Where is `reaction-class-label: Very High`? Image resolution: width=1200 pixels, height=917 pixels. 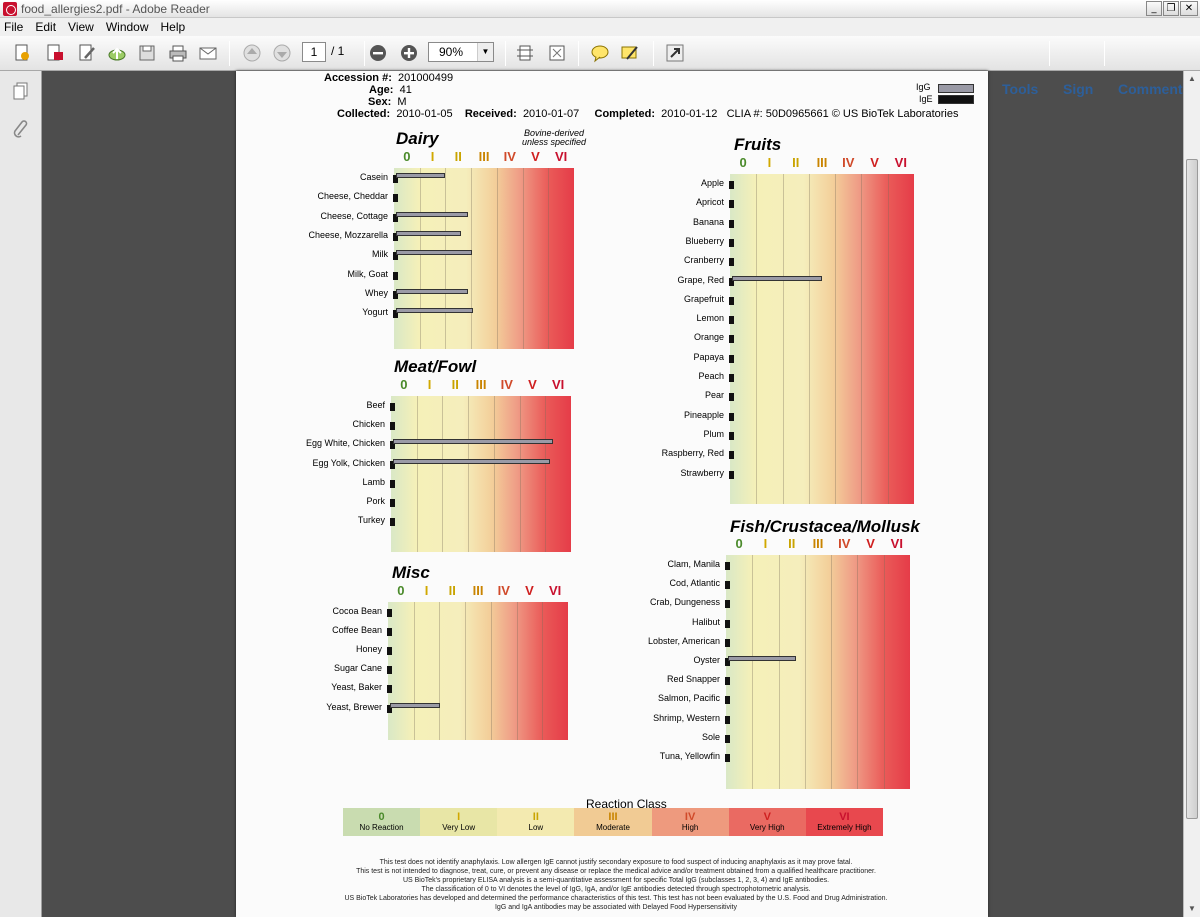 reaction-class-label: Very High is located at coordinates (767, 827).